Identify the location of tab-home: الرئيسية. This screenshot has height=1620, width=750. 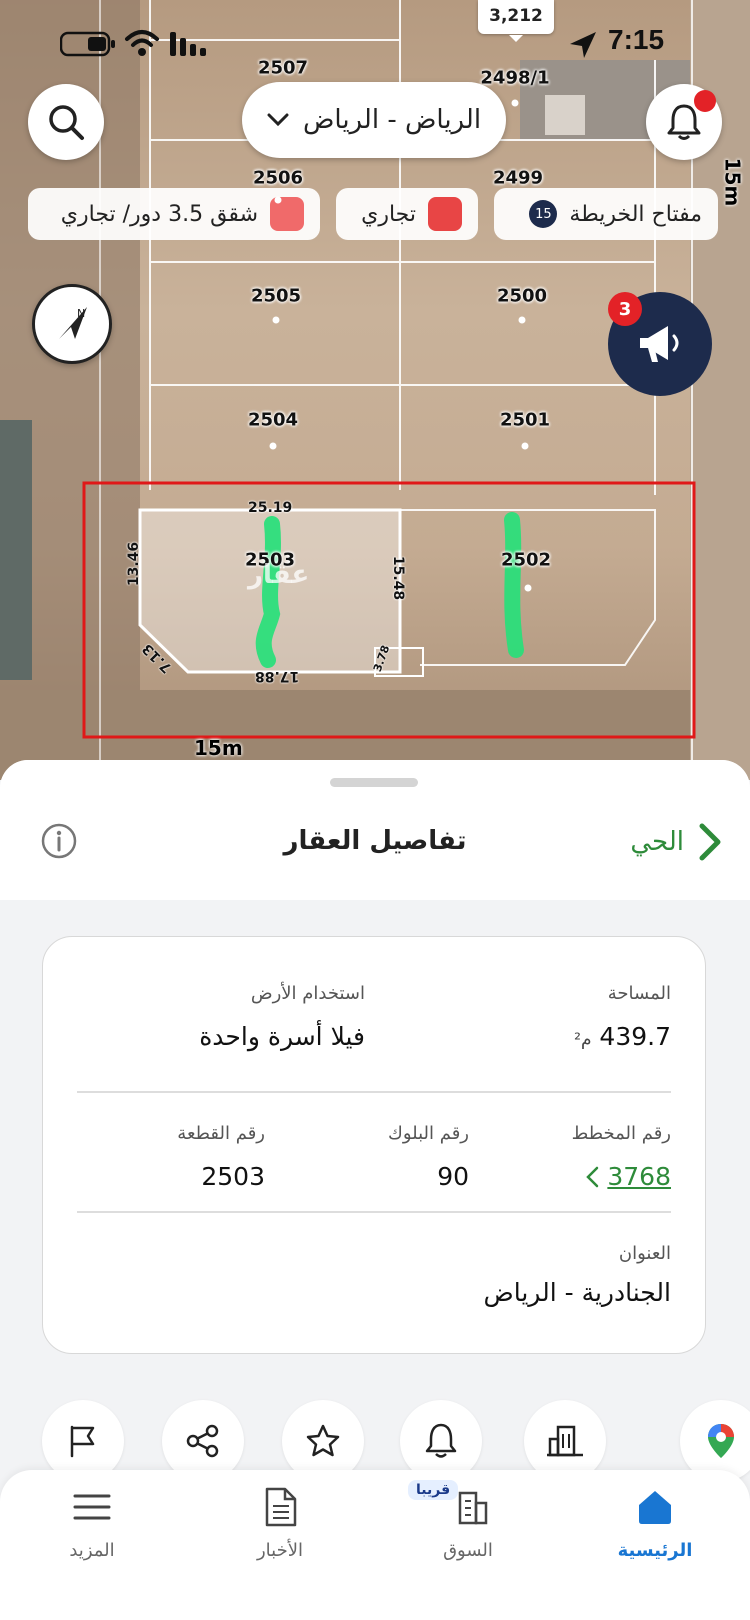
(655, 1522).